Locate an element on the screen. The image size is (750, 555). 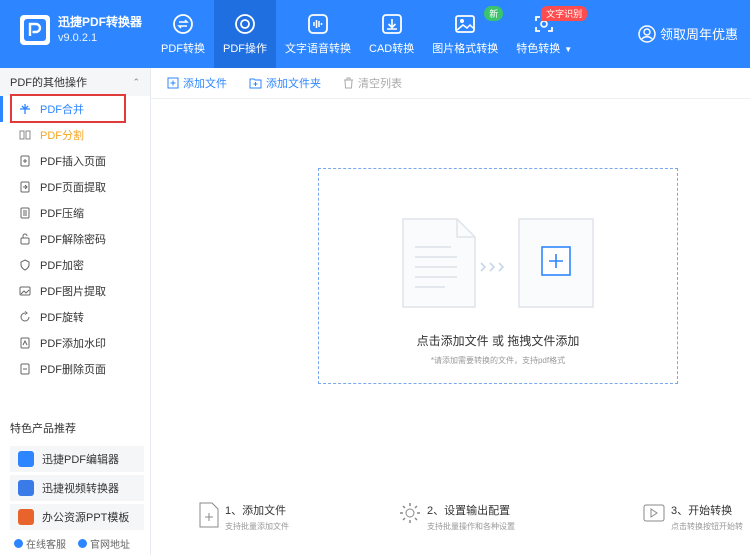
sidebar-item-compress: PDF压缩 is located at coordinates (75, 213).